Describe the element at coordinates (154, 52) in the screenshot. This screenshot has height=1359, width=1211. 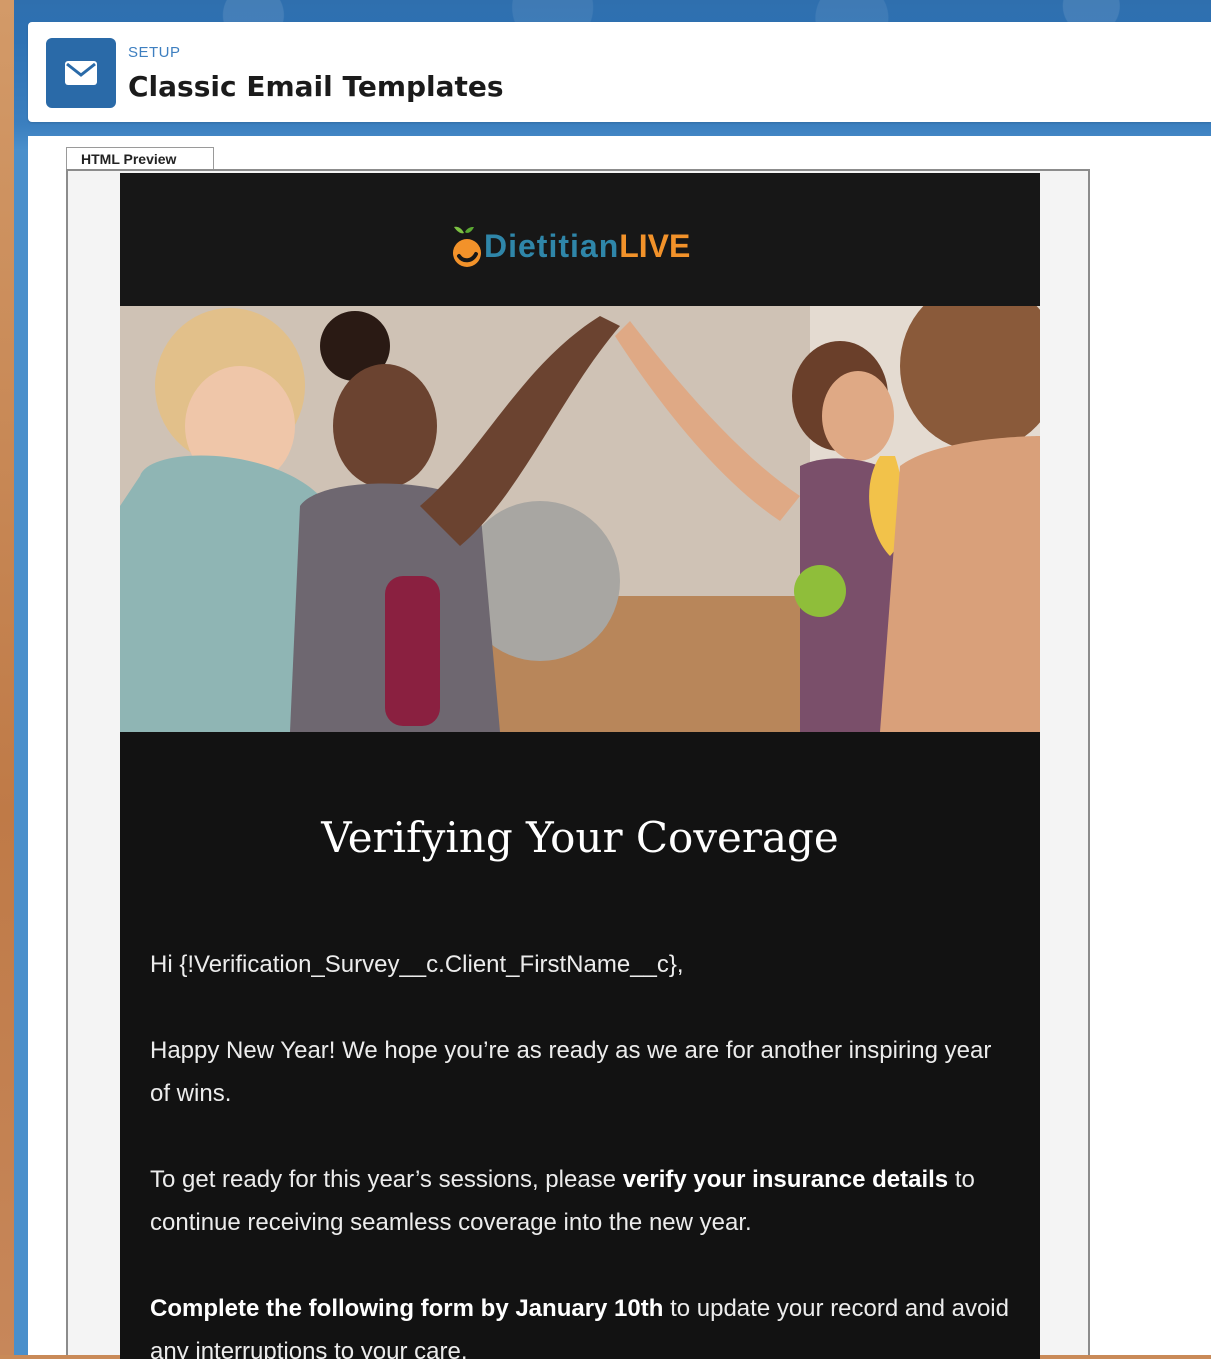
I see `header-eyebrow: SETUP` at that location.